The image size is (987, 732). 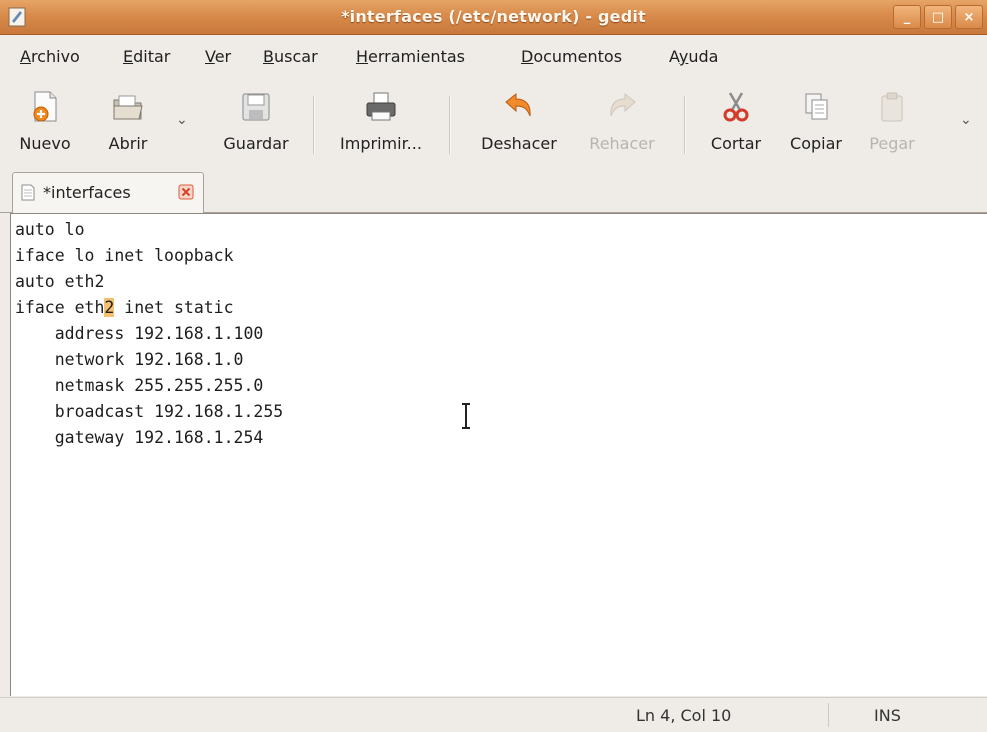 What do you see at coordinates (149, 411) in the screenshot?
I see `code-line: broadcast 192.168.1.255` at bounding box center [149, 411].